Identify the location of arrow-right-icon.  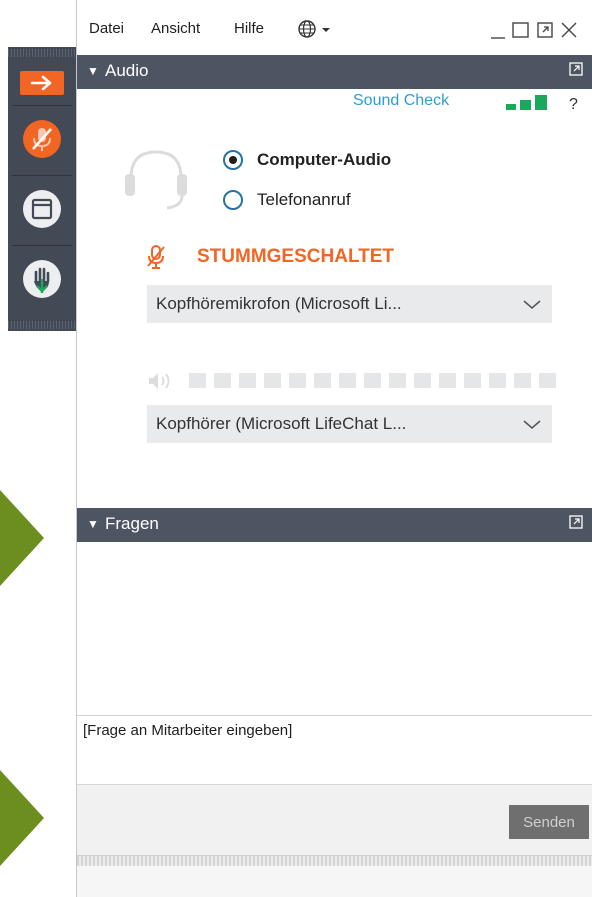
(41, 83).